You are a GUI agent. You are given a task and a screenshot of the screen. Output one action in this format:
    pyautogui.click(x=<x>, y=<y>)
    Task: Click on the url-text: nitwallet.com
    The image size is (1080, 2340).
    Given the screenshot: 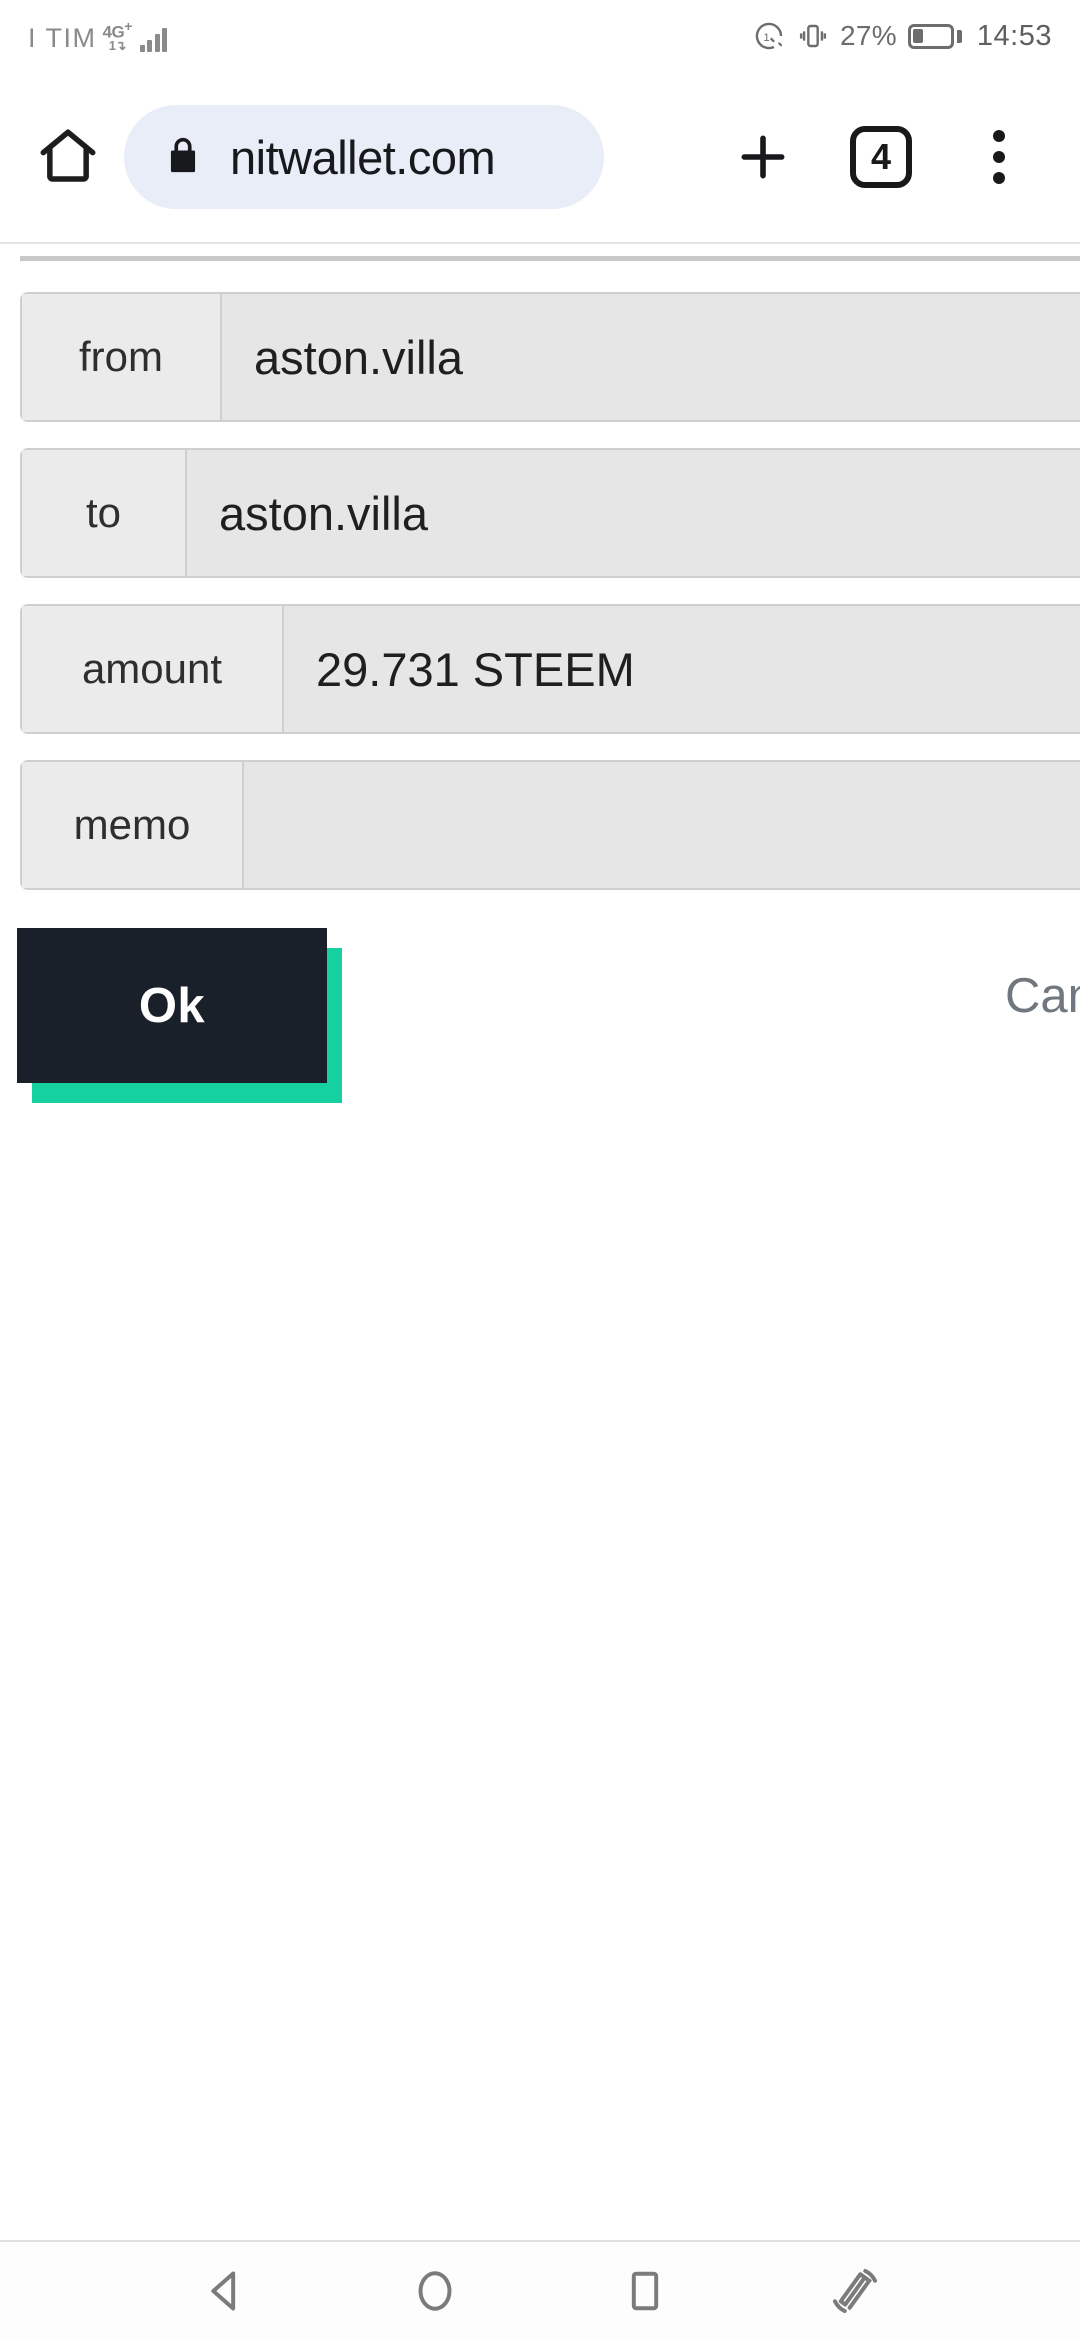 What is the action you would take?
    pyautogui.click(x=363, y=157)
    